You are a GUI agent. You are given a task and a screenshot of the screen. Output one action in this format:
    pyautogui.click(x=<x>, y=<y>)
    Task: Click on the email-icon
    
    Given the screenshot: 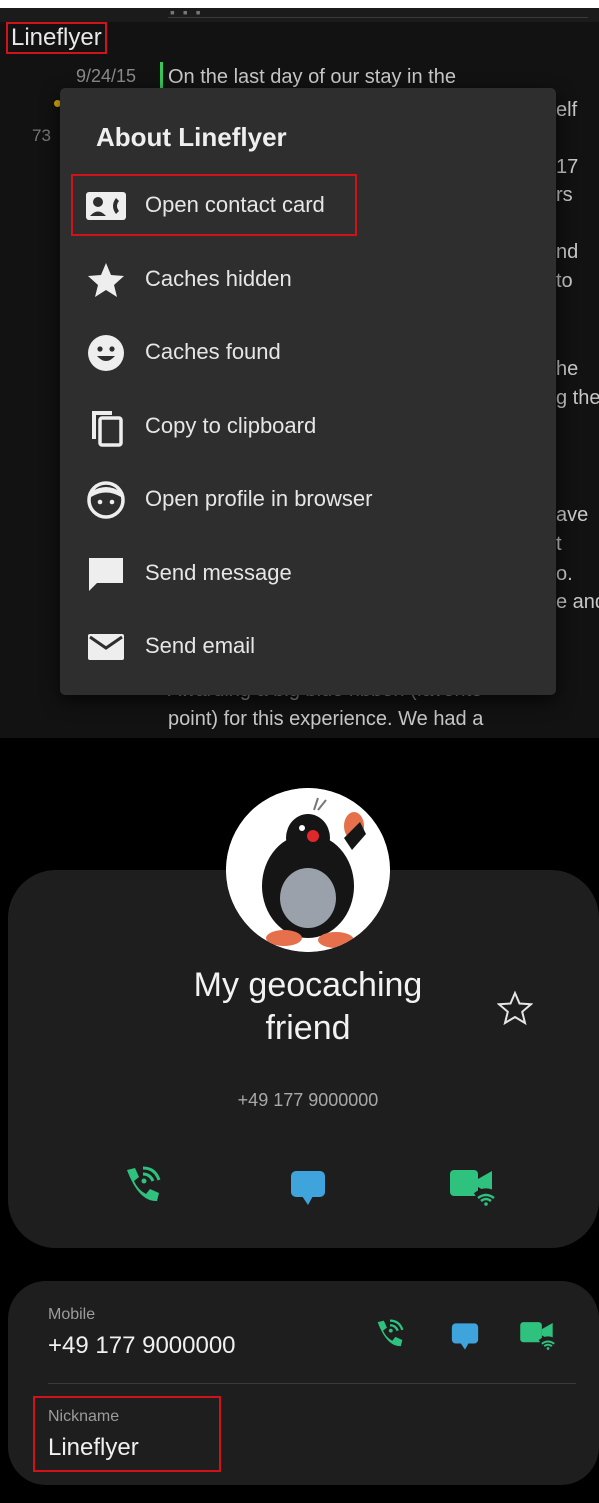 What is the action you would take?
    pyautogui.click(x=106, y=647)
    